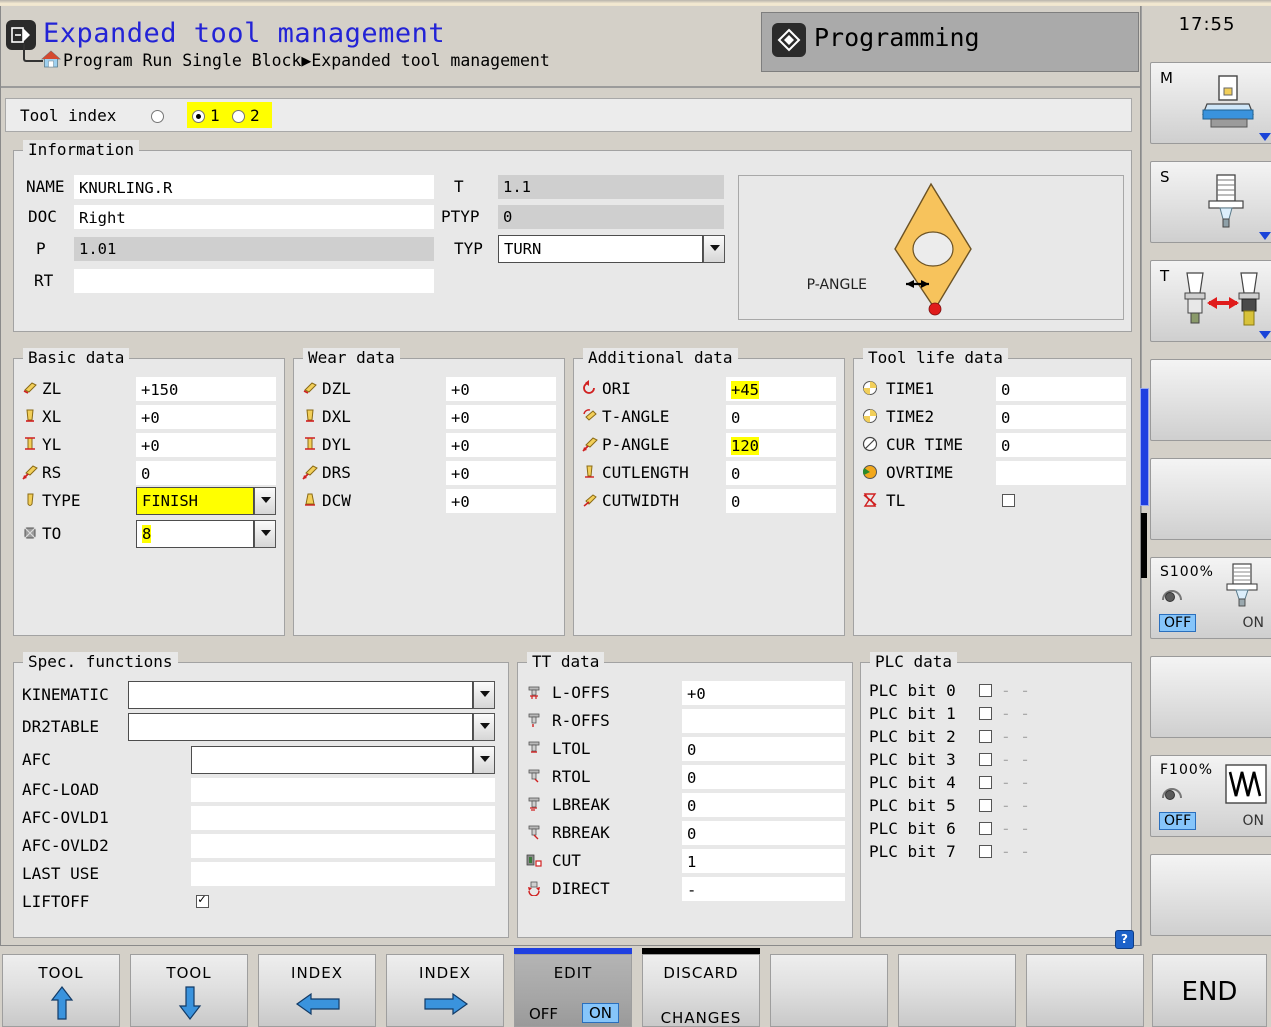 This screenshot has height=1027, width=1271. I want to click on doc-field: Right, so click(254, 217).